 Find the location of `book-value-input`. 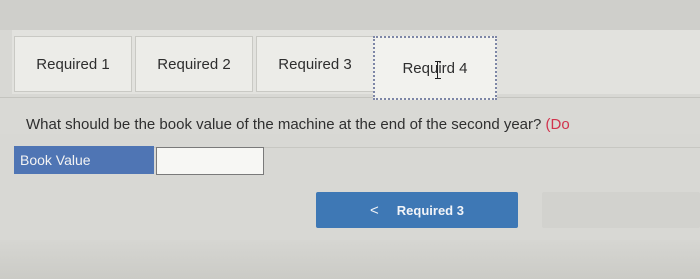

book-value-input is located at coordinates (210, 161).